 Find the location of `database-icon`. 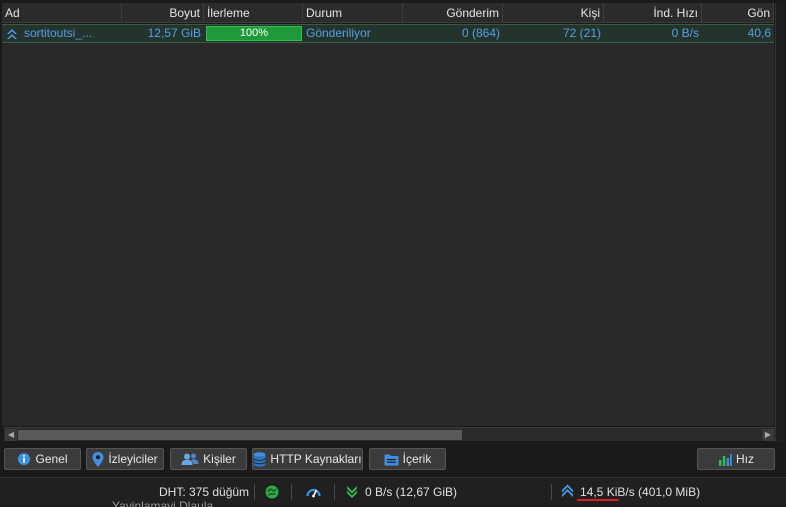

database-icon is located at coordinates (260, 459).